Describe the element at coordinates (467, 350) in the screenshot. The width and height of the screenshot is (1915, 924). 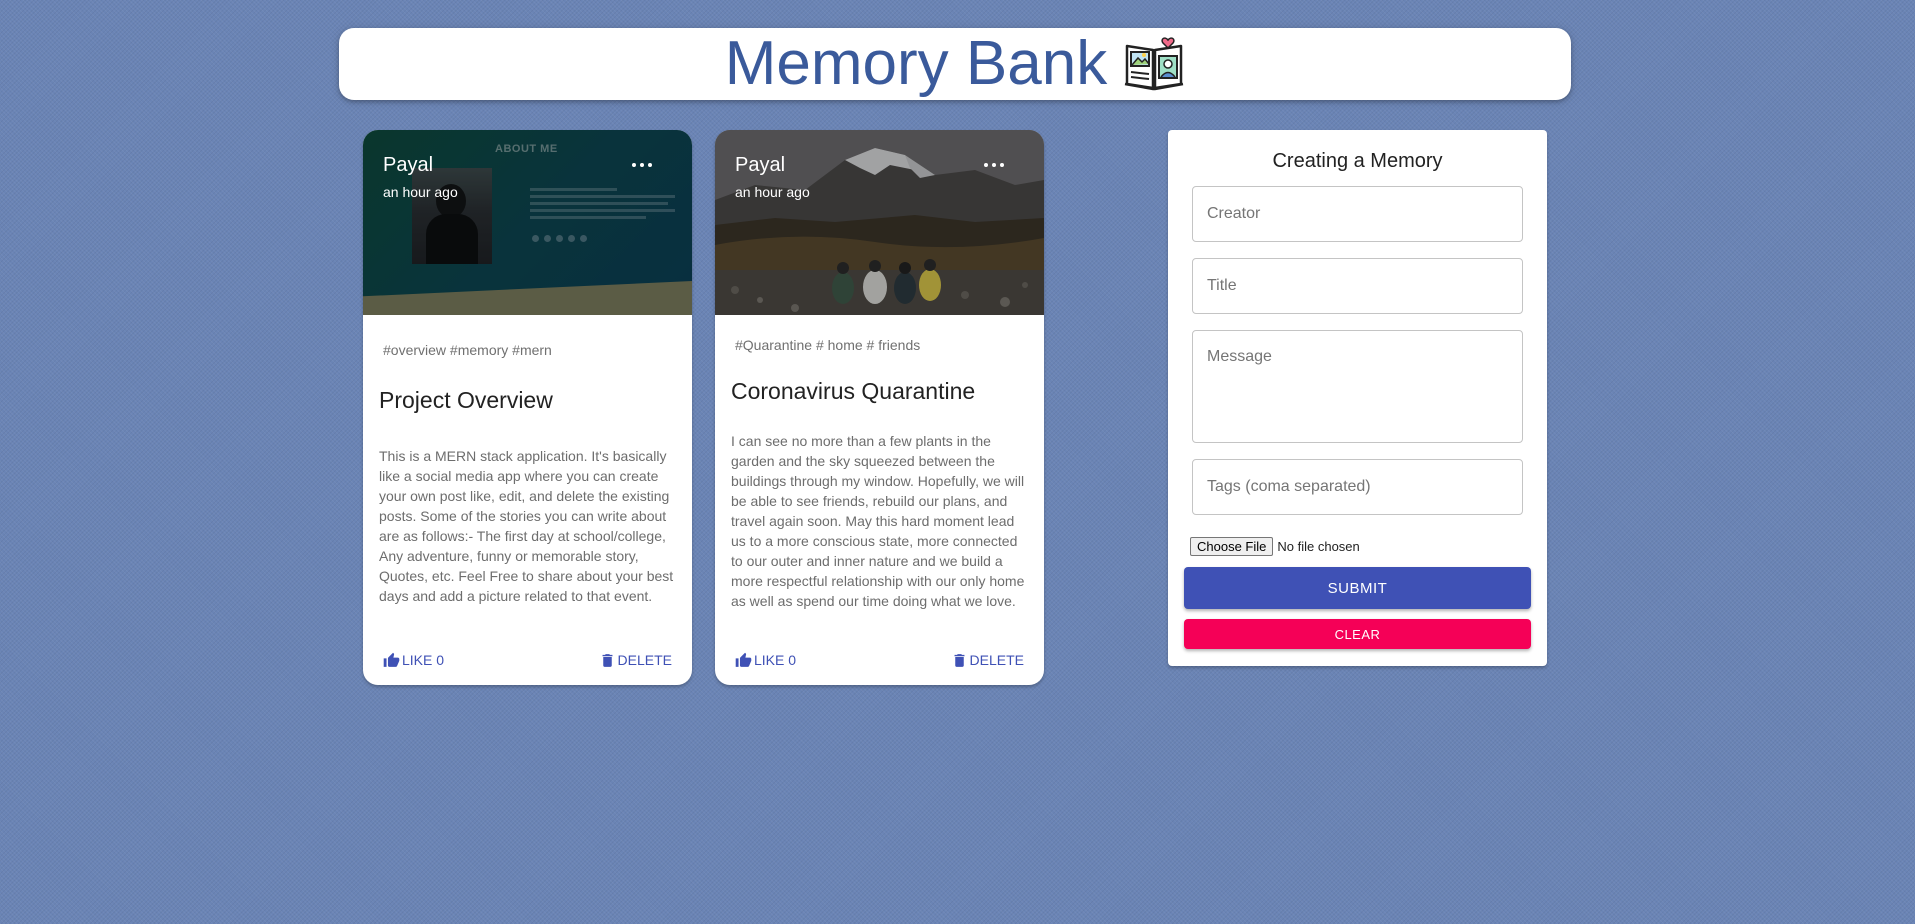
I see `post-tags: #overview #memory #mern` at that location.